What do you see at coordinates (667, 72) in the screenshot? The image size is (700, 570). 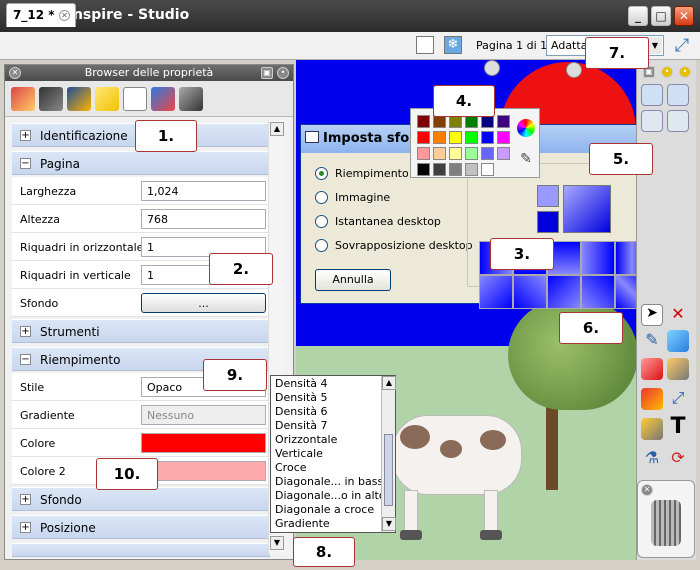 I see `toolbox-pin-icon: •` at bounding box center [667, 72].